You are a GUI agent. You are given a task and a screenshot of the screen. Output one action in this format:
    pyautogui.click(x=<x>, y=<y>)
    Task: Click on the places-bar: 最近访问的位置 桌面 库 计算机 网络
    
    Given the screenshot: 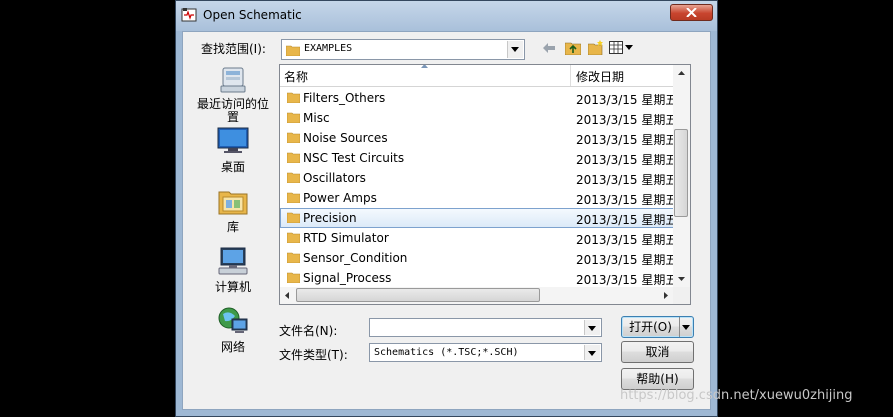 What is the action you would take?
    pyautogui.click(x=233, y=212)
    